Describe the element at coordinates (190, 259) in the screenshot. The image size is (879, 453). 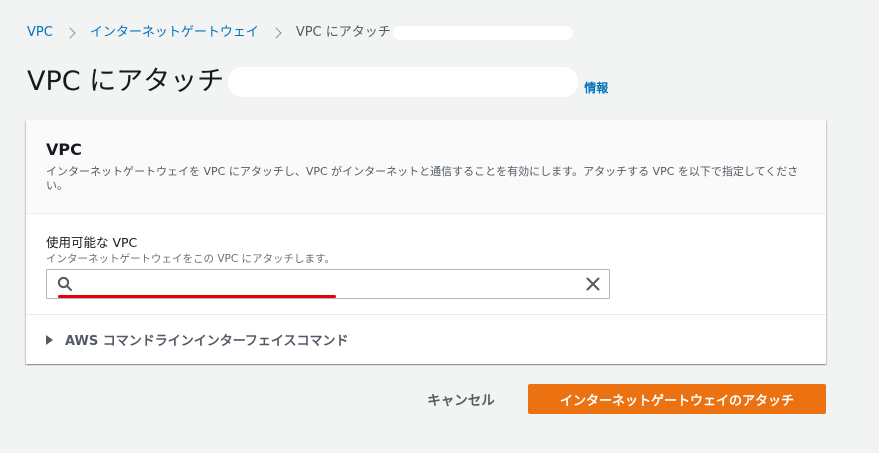
I see `field-description: インターネットゲートウェイをこの VPC にアタッチします。` at that location.